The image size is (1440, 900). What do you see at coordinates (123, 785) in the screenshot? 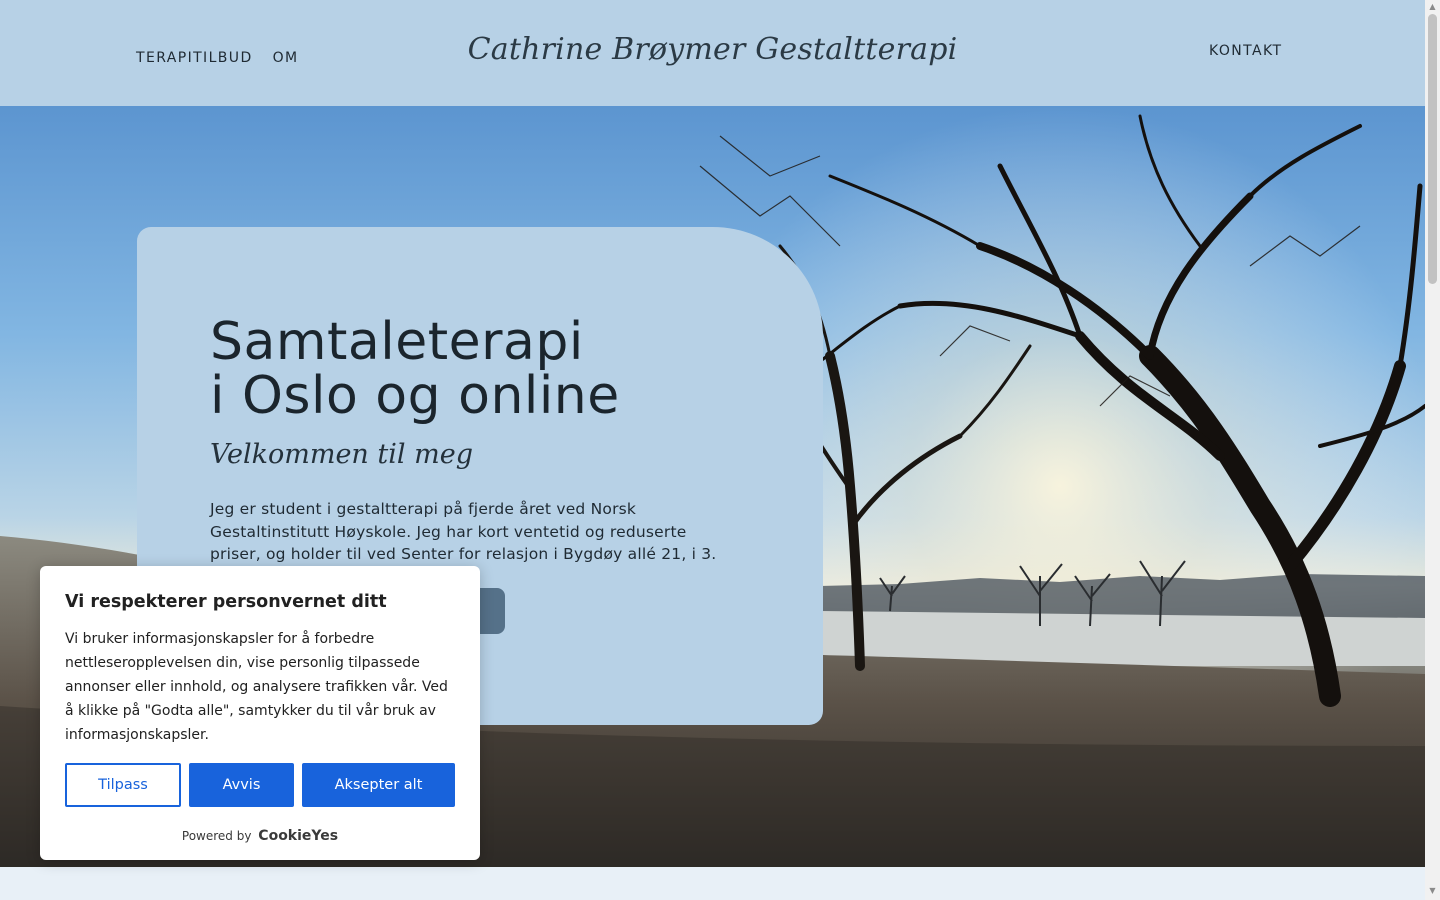
I see `cookie-customize-button: Tilpass` at bounding box center [123, 785].